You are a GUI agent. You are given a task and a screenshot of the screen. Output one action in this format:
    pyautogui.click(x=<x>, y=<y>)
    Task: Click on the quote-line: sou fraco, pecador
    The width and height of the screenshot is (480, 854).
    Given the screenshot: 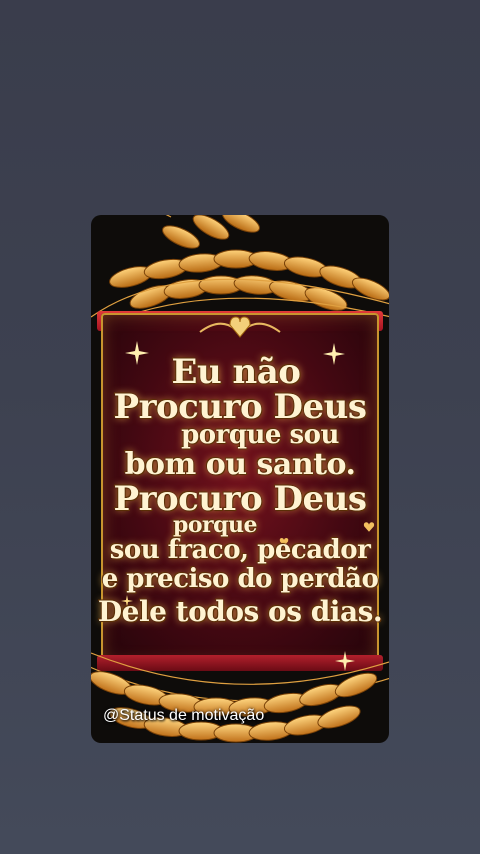 What is the action you would take?
    pyautogui.click(x=240, y=550)
    